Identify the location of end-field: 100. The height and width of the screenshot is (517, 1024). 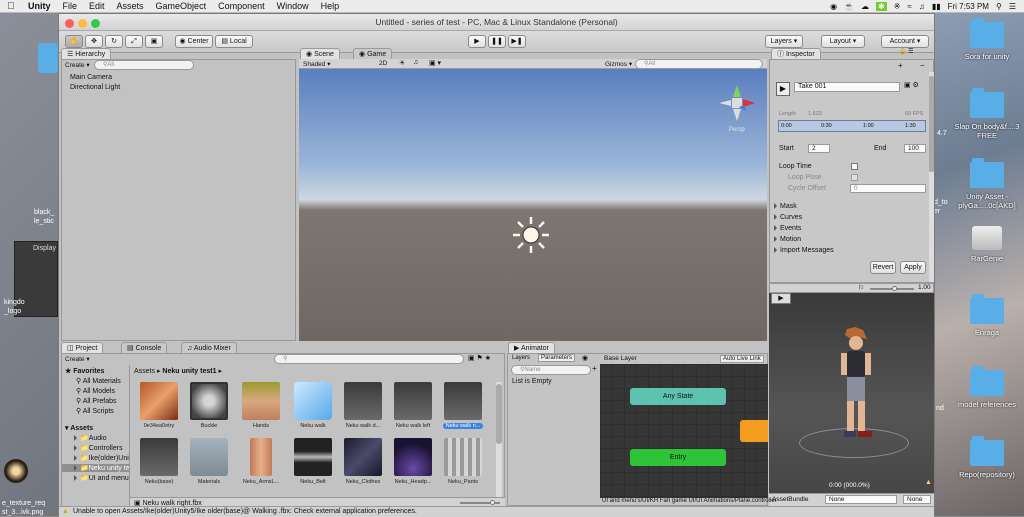
(915, 148).